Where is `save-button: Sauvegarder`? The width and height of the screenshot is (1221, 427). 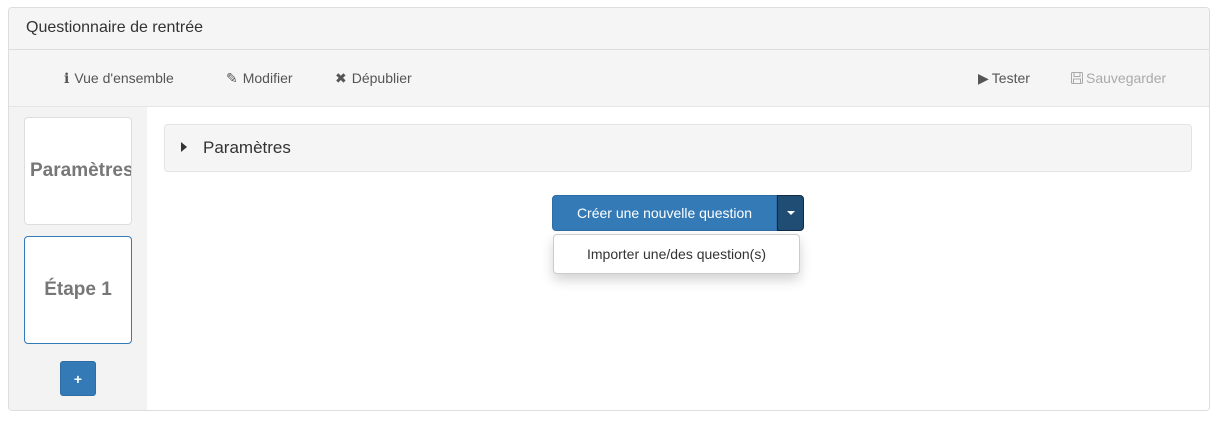 save-button: Sauvegarder is located at coordinates (1118, 78).